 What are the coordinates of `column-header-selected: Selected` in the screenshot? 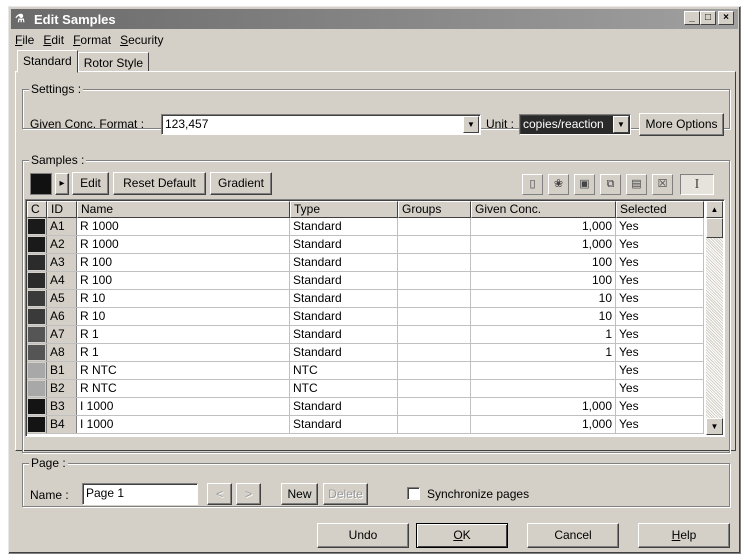 It's located at (660, 209).